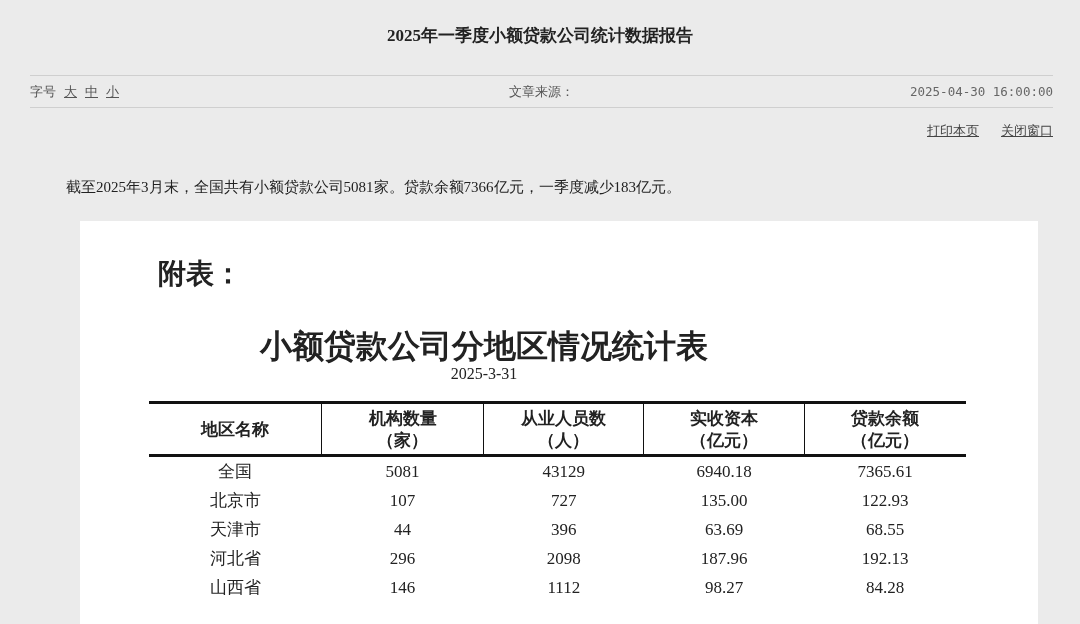  I want to click on table-cell-text: 68.55, so click(885, 530).